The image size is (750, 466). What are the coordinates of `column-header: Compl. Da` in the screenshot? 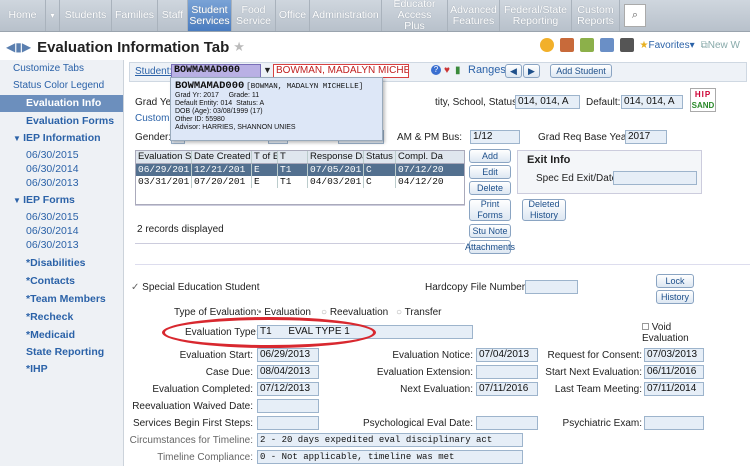 It's located at (430, 157).